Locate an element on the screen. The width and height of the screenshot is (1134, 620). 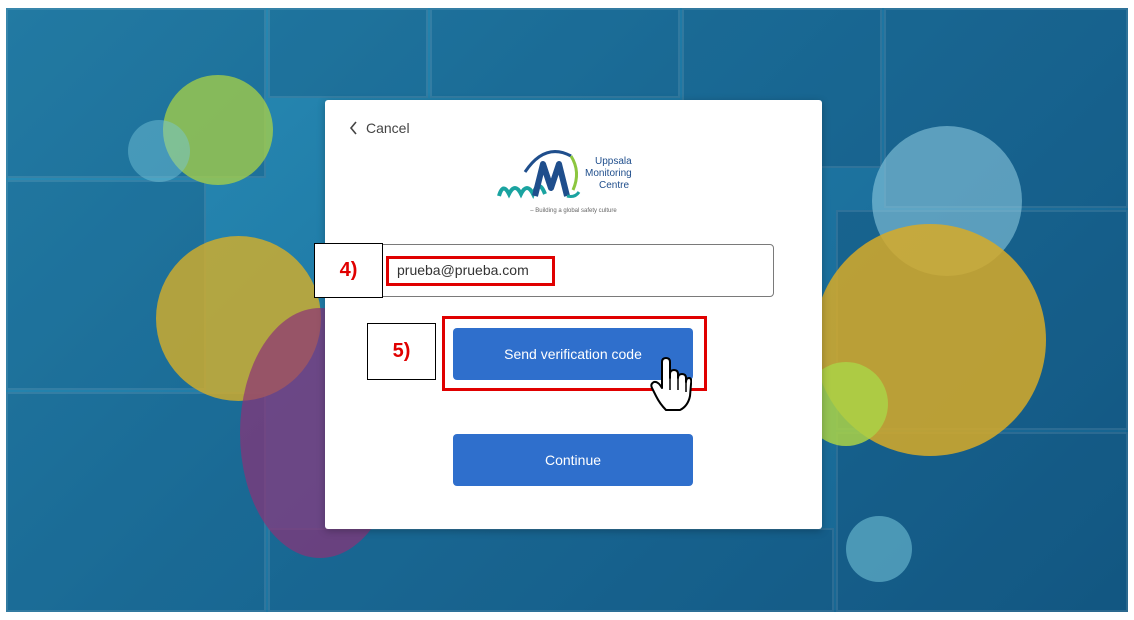
chevron-left-icon is located at coordinates (353, 128).